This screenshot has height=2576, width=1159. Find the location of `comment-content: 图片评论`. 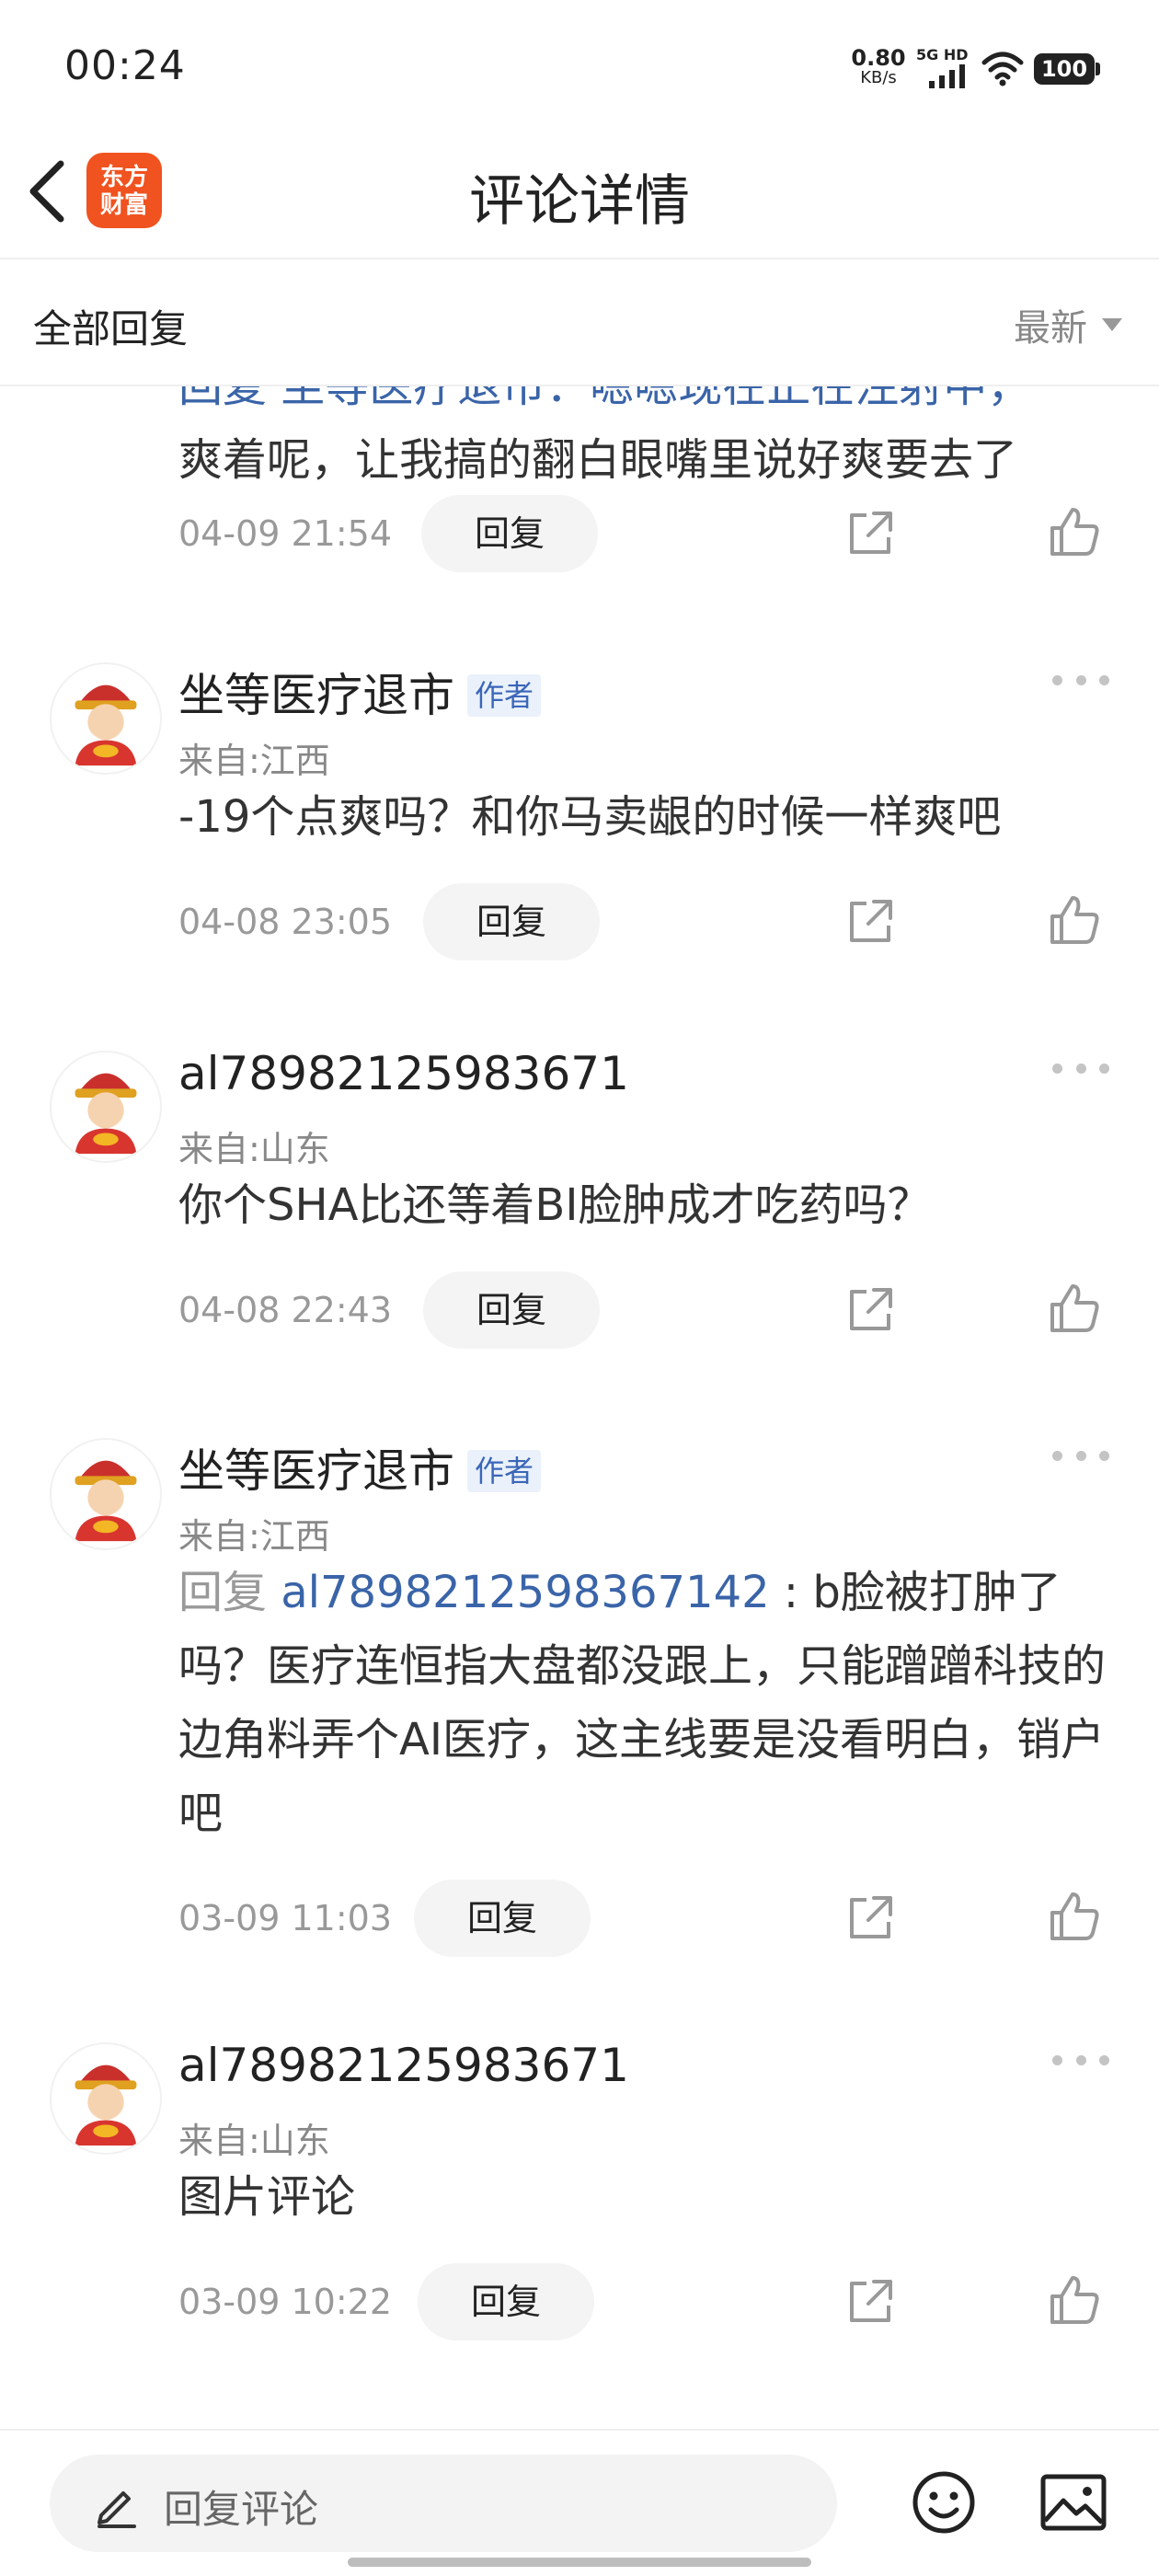

comment-content: 图片评论 is located at coordinates (267, 2197).